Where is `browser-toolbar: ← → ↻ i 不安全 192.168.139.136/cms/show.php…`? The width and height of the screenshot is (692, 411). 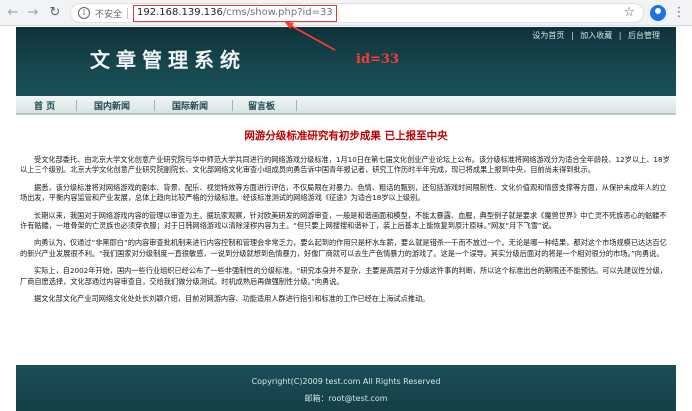 browser-toolbar: ← → ↻ i 不安全 192.168.139.136/cms/show.php… is located at coordinates (346, 13).